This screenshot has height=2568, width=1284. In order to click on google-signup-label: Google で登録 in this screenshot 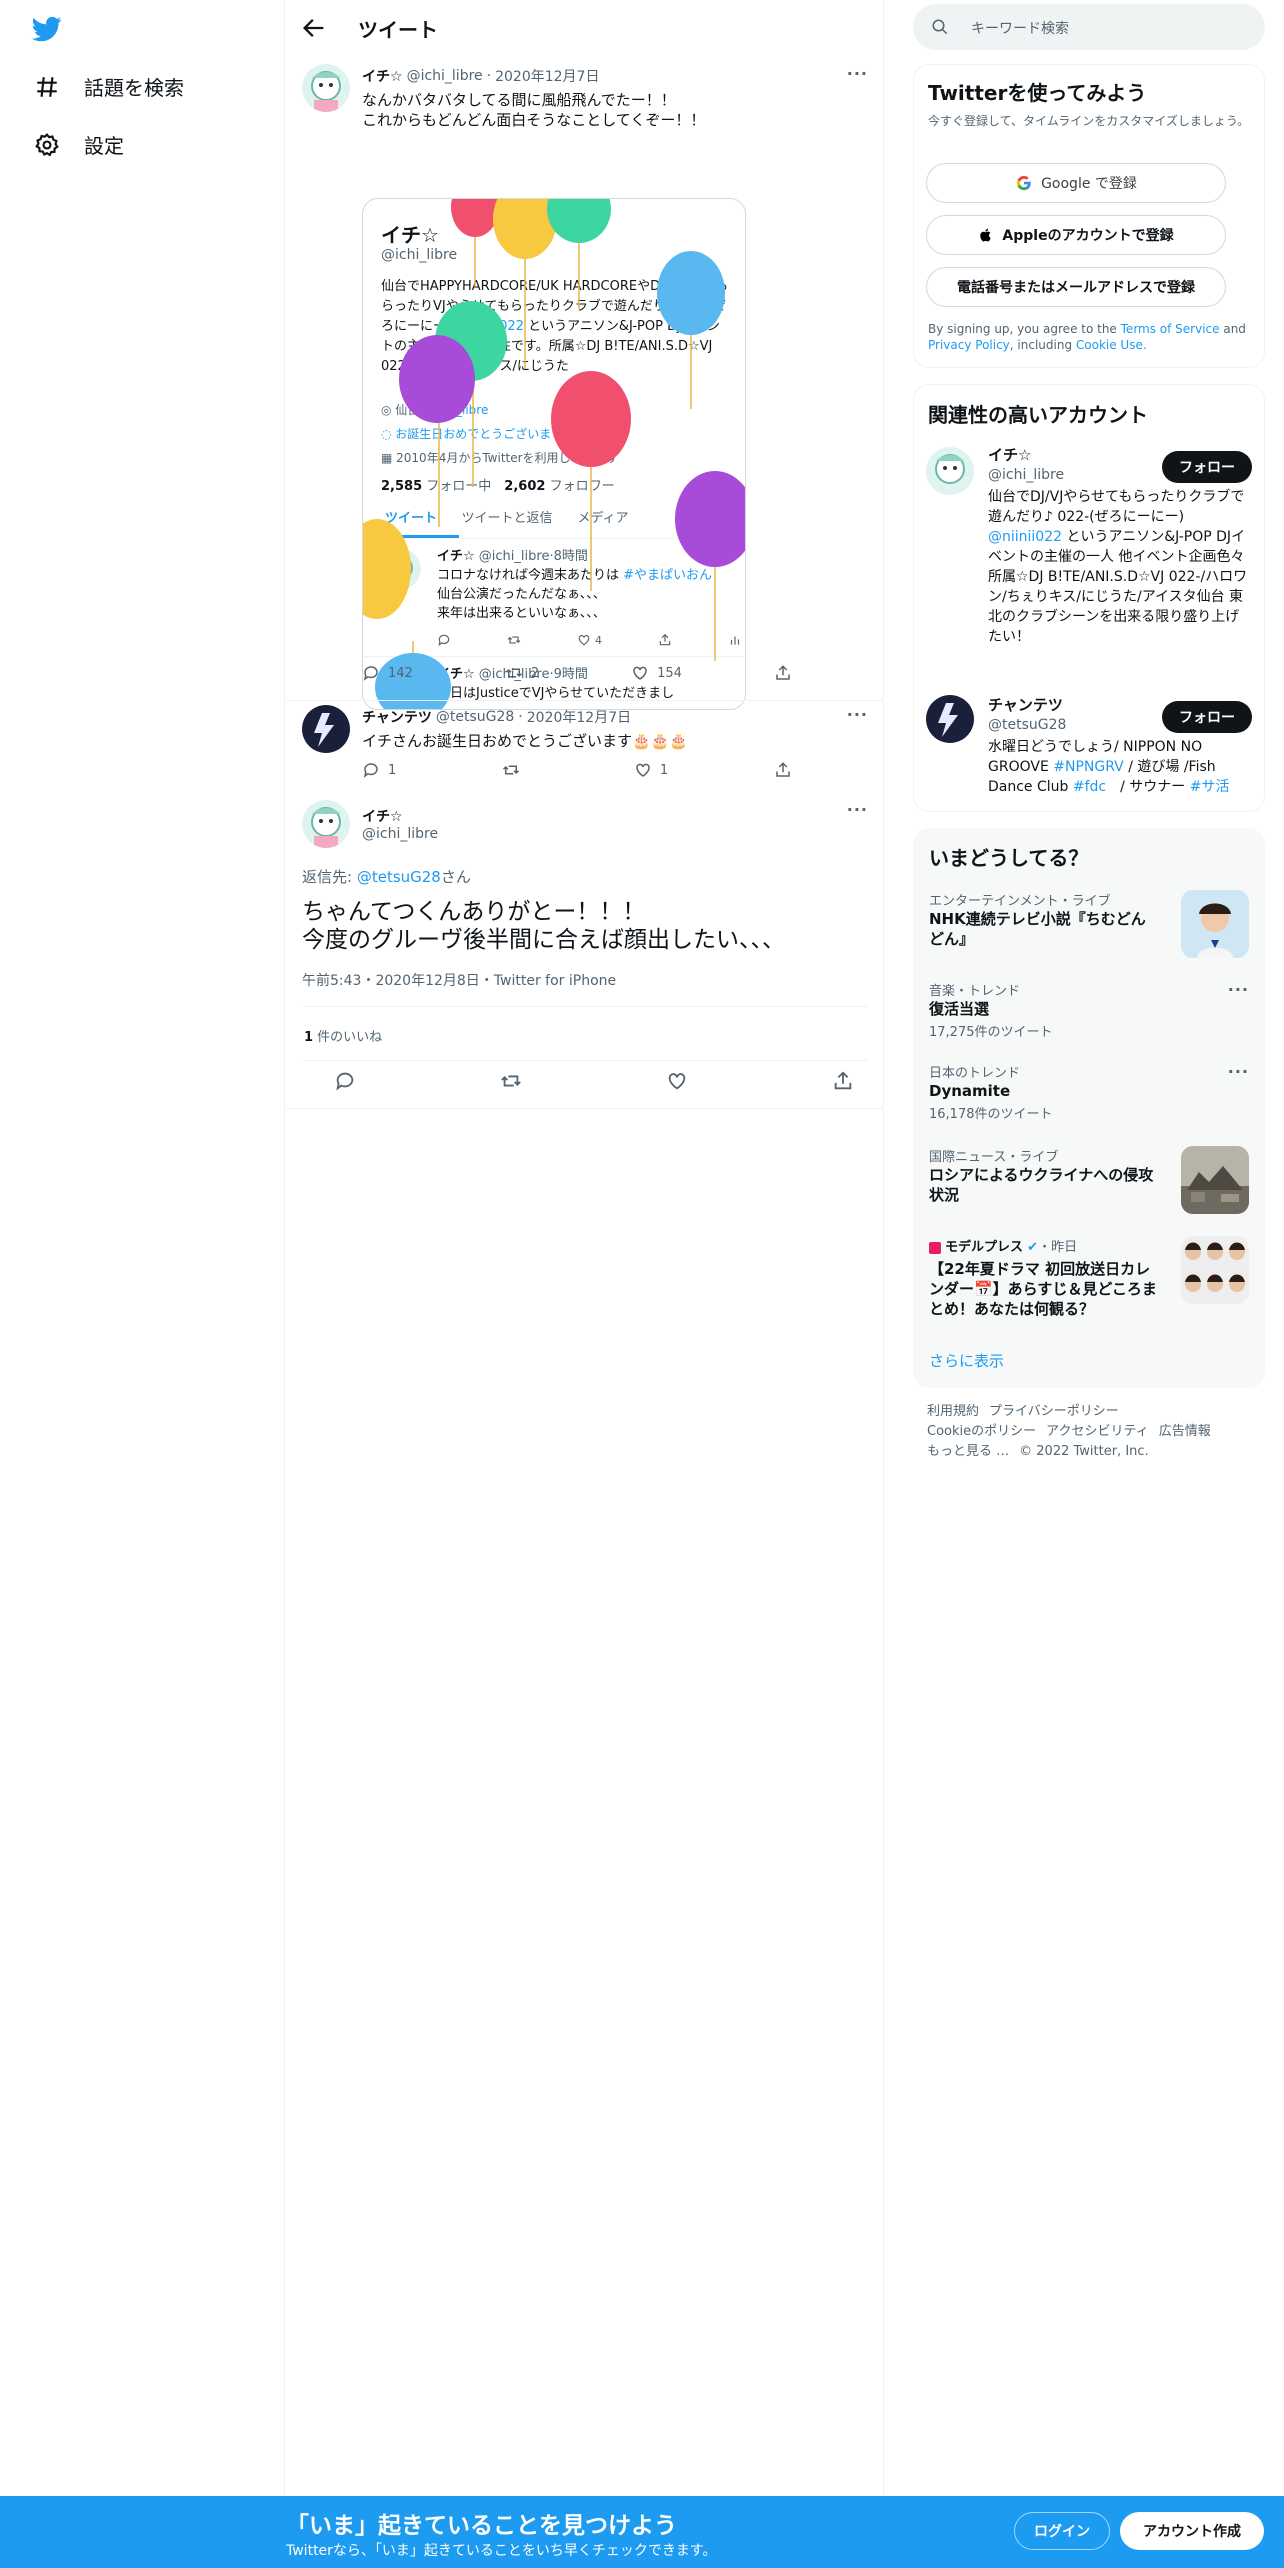, I will do `click(1089, 184)`.